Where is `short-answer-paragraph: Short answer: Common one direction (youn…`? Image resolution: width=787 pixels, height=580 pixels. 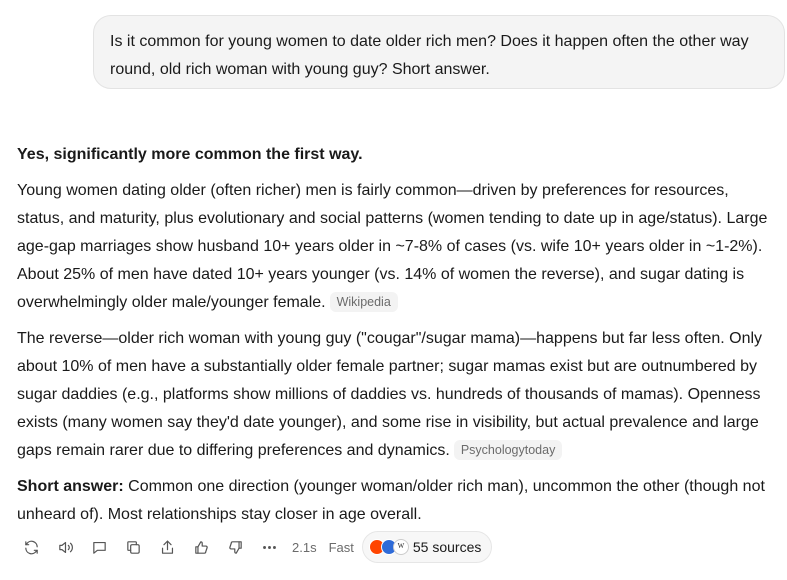 short-answer-paragraph: Short answer: Common one direction (youn… is located at coordinates (397, 501).